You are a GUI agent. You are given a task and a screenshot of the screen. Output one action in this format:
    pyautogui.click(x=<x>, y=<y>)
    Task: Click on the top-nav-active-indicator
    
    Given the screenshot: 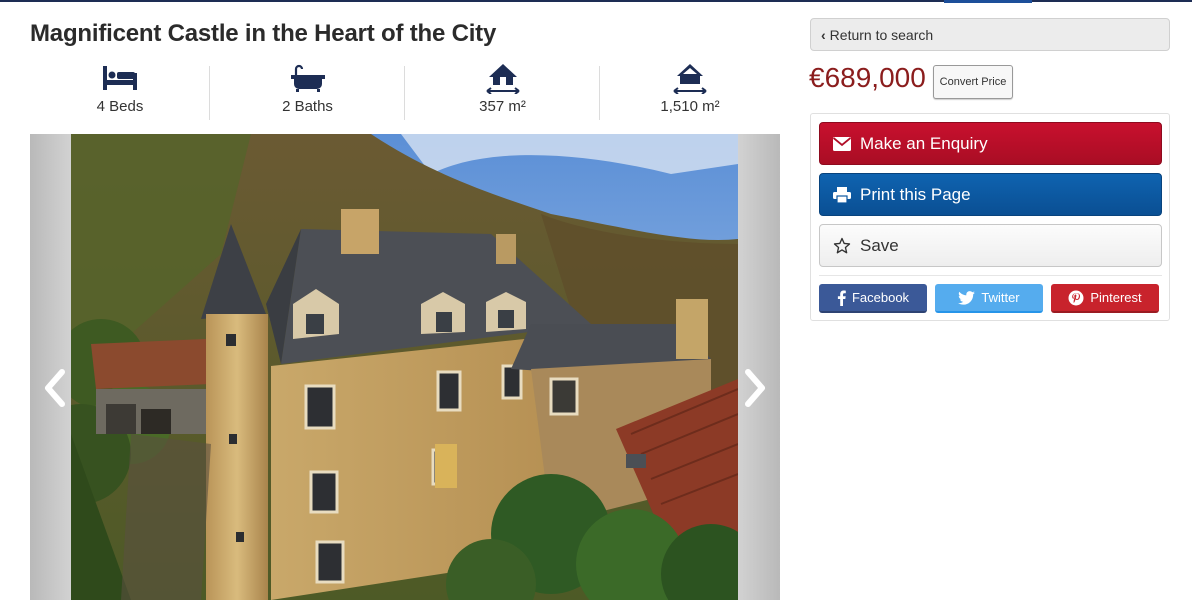 What is the action you would take?
    pyautogui.click(x=988, y=1)
    